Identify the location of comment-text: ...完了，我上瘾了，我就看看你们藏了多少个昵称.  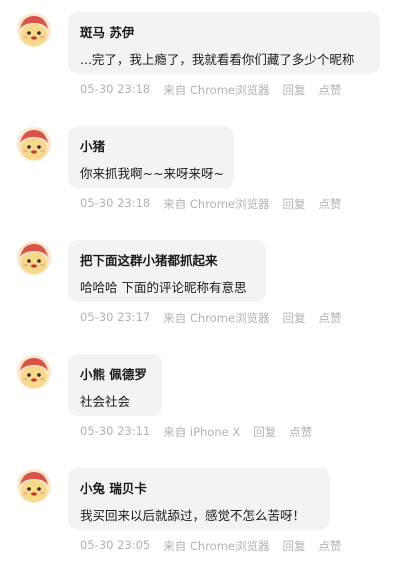
(217, 59).